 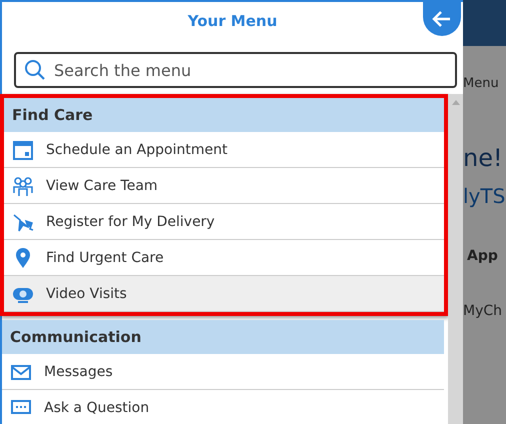 I want to click on scroll-up-icon, so click(x=455, y=102).